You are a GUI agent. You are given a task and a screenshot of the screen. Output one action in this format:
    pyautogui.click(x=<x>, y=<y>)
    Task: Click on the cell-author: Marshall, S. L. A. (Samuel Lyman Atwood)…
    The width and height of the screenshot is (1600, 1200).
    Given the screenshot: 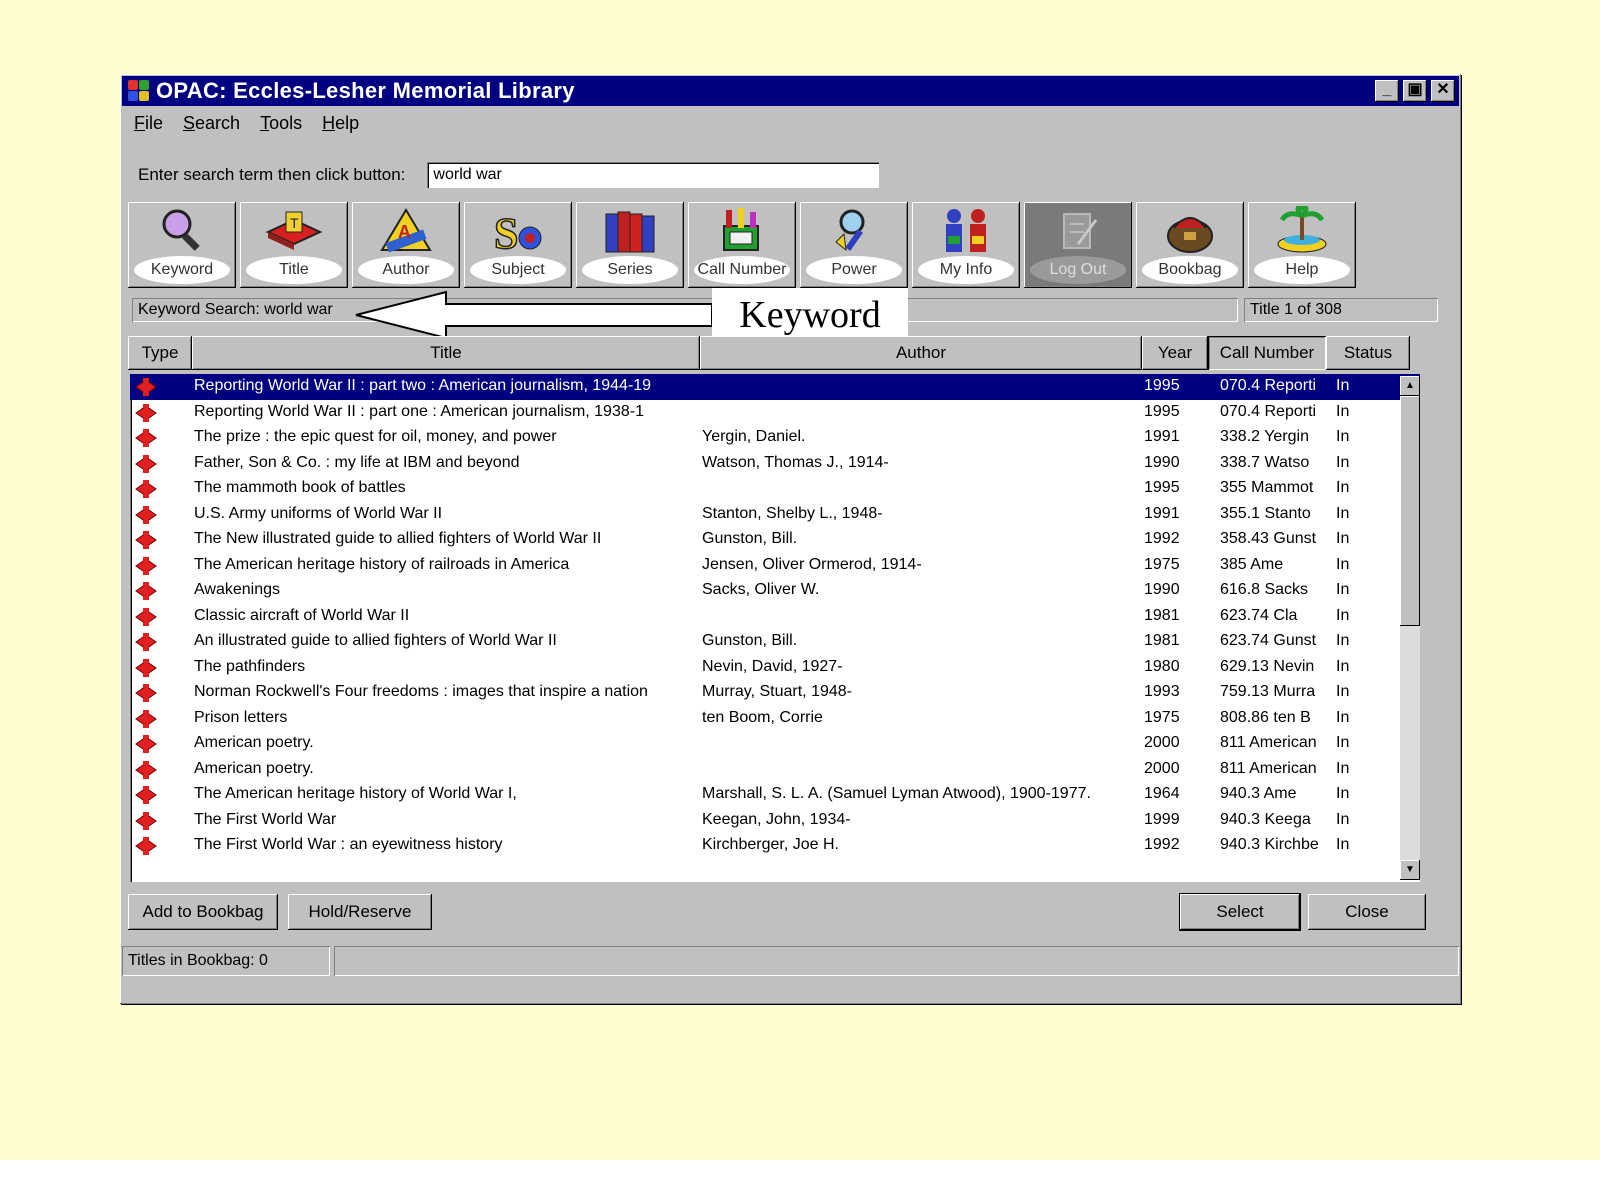 What is the action you would take?
    pyautogui.click(x=896, y=793)
    